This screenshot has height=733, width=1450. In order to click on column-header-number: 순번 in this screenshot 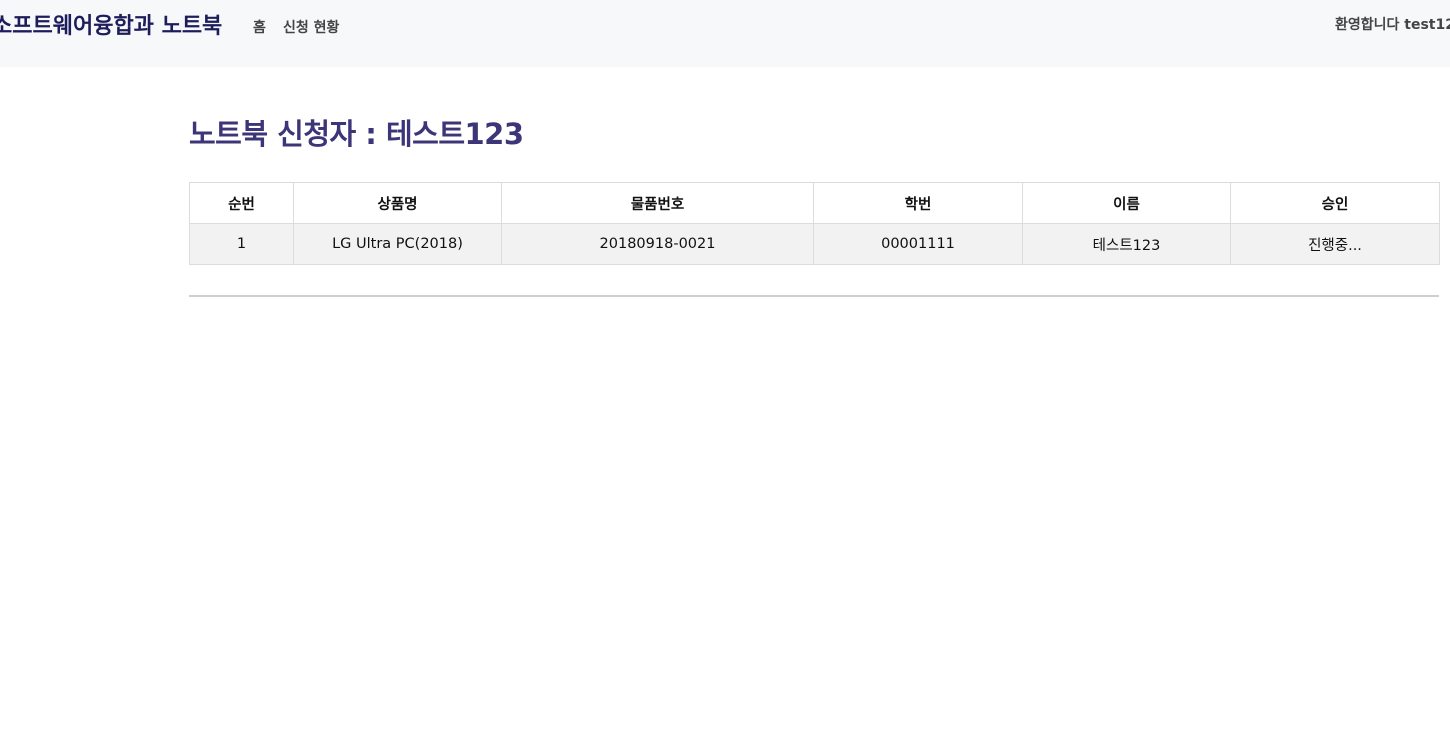, I will do `click(241, 203)`.